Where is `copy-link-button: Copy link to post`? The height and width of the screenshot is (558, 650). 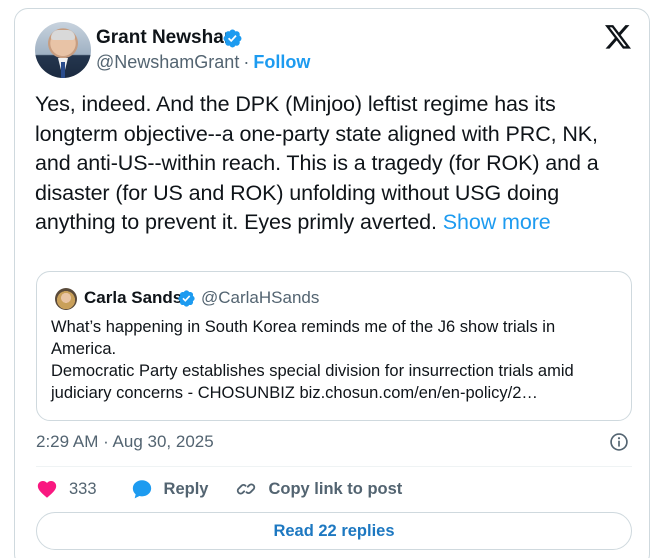
copy-link-button: Copy link to post is located at coordinates (318, 489).